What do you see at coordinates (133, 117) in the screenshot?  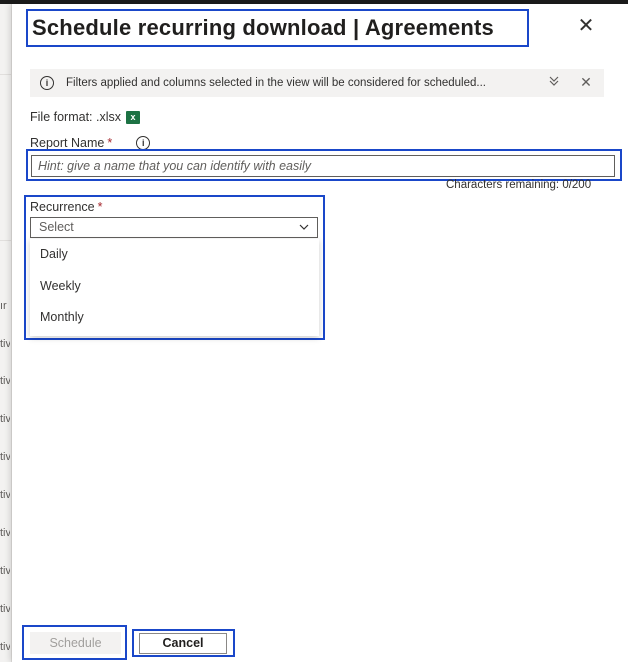 I see `excel-icon: x` at bounding box center [133, 117].